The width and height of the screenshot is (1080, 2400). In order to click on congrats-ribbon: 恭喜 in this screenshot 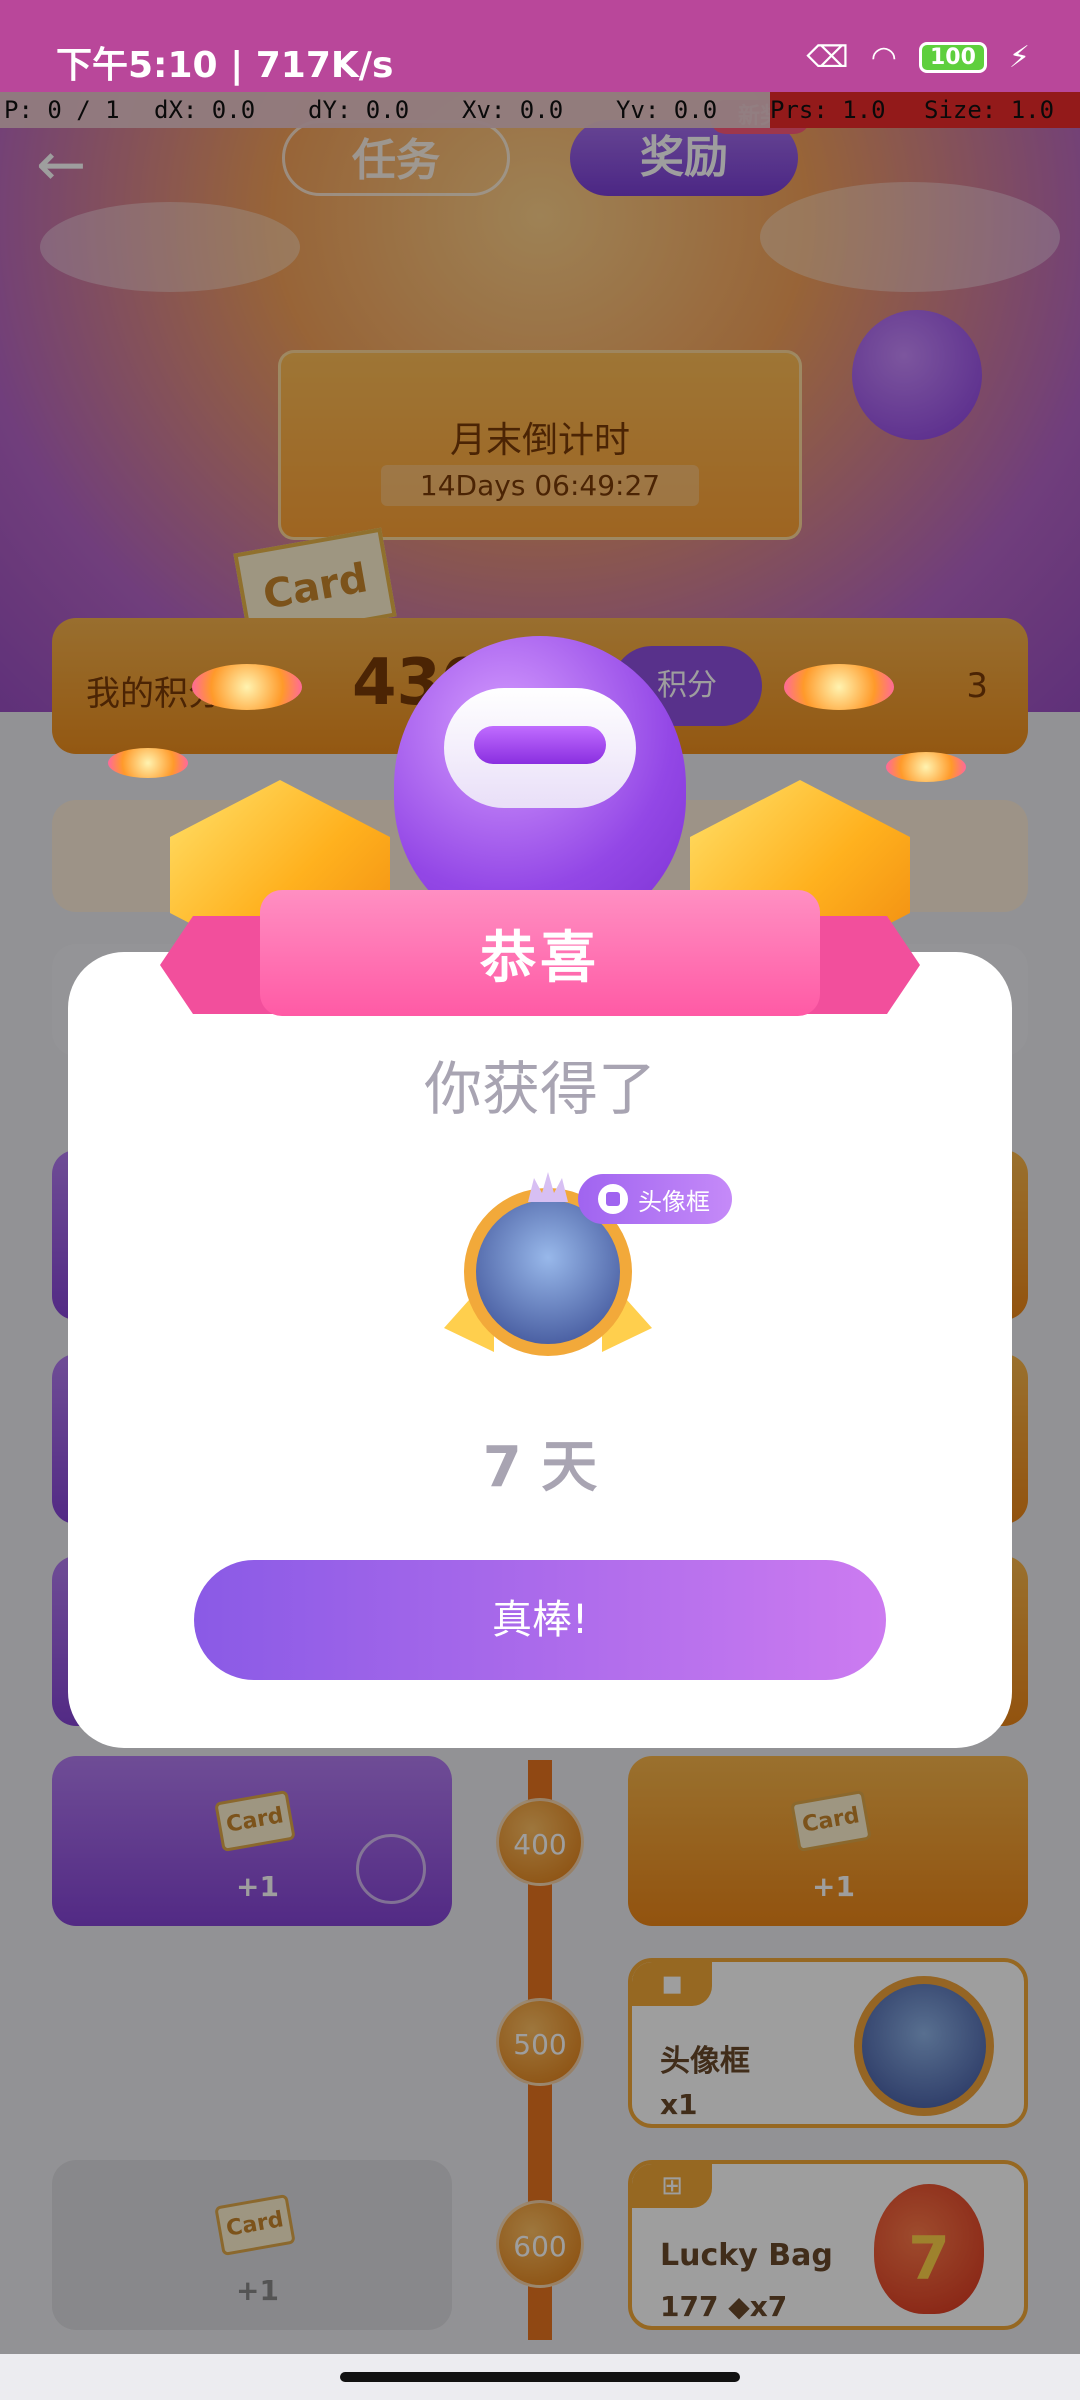, I will do `click(540, 960)`.